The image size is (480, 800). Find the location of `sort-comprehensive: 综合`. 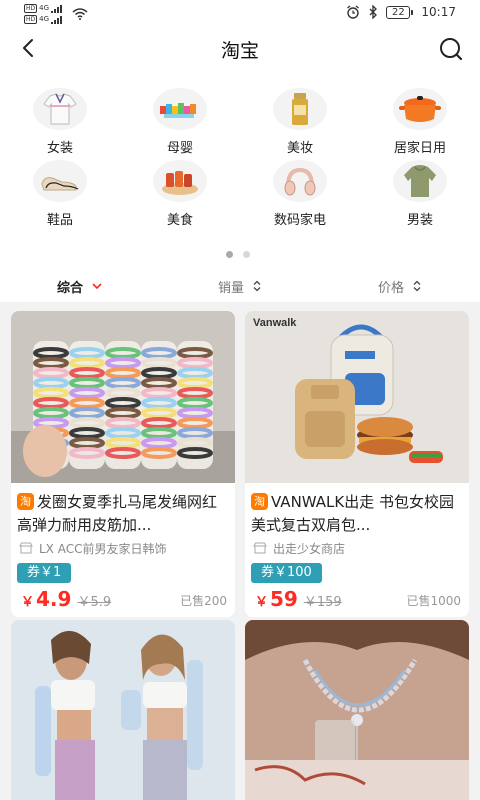

sort-comprehensive: 综合 is located at coordinates (80, 286).